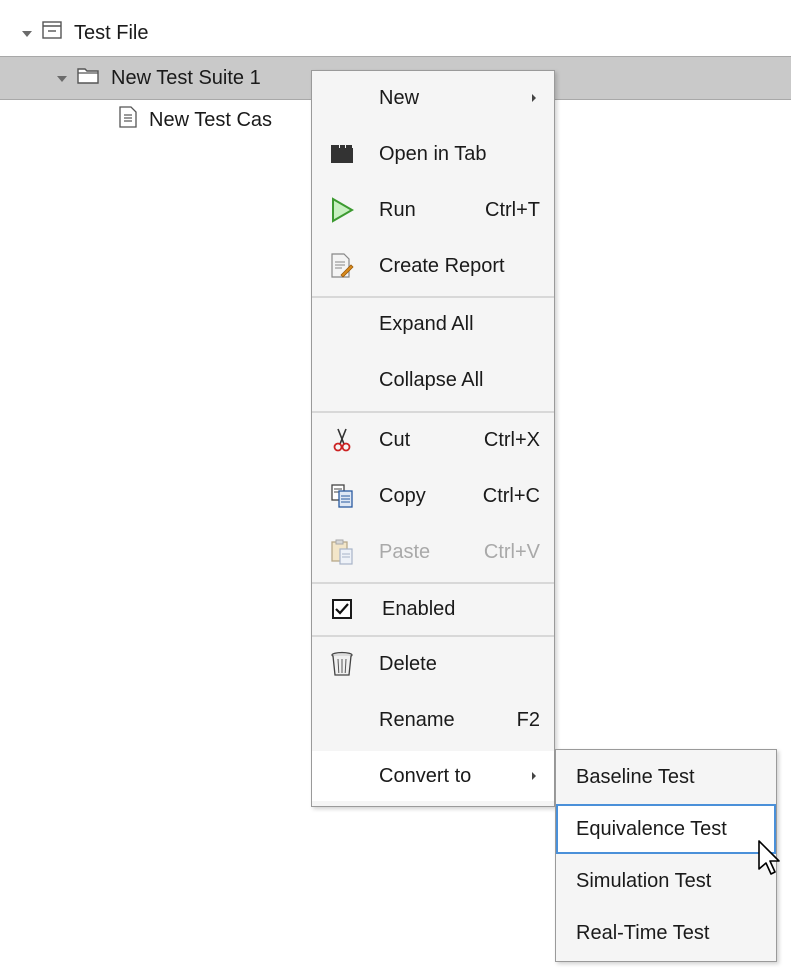 Image resolution: width=791 pixels, height=969 pixels. I want to click on menu-item-expand-all: Expand All, so click(433, 324).